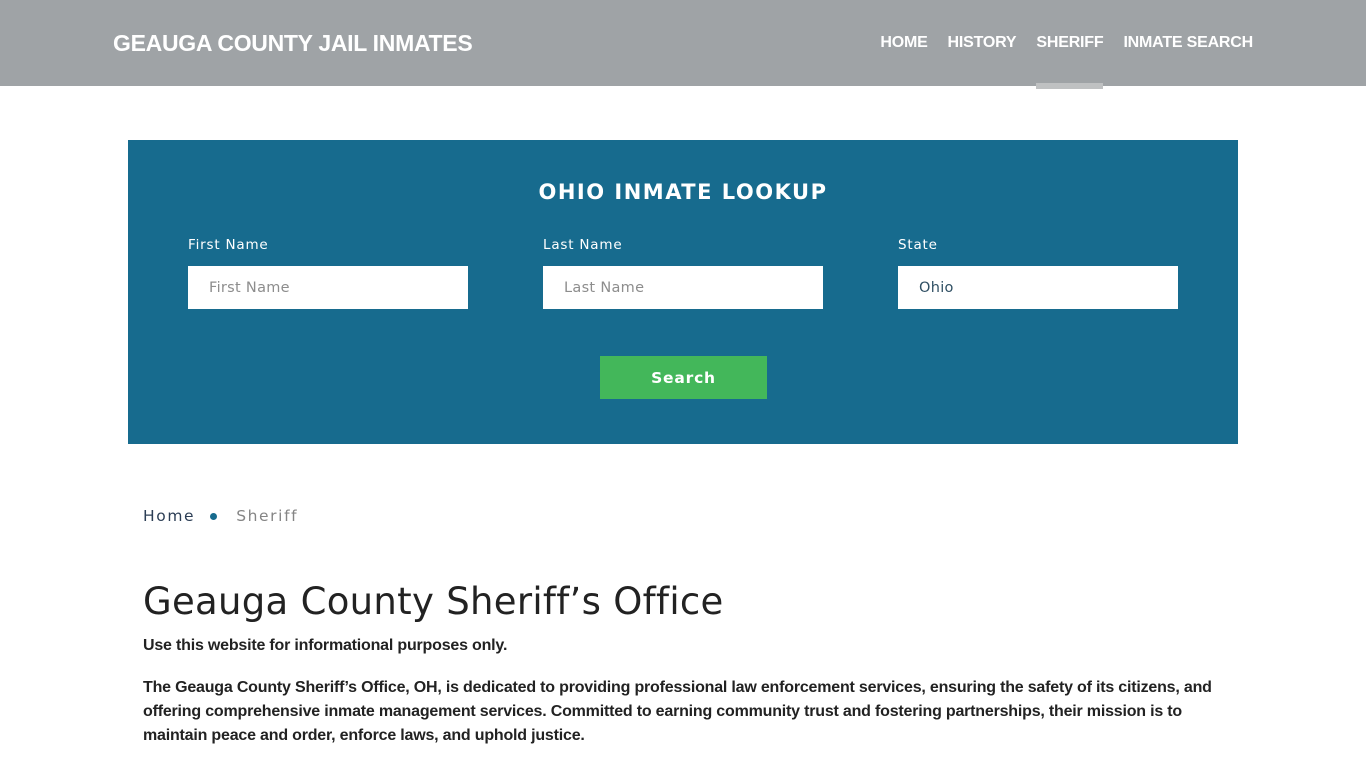 The height and width of the screenshot is (768, 1366). I want to click on lookup-title: OHIO INMATE LOOKUP, so click(683, 192).